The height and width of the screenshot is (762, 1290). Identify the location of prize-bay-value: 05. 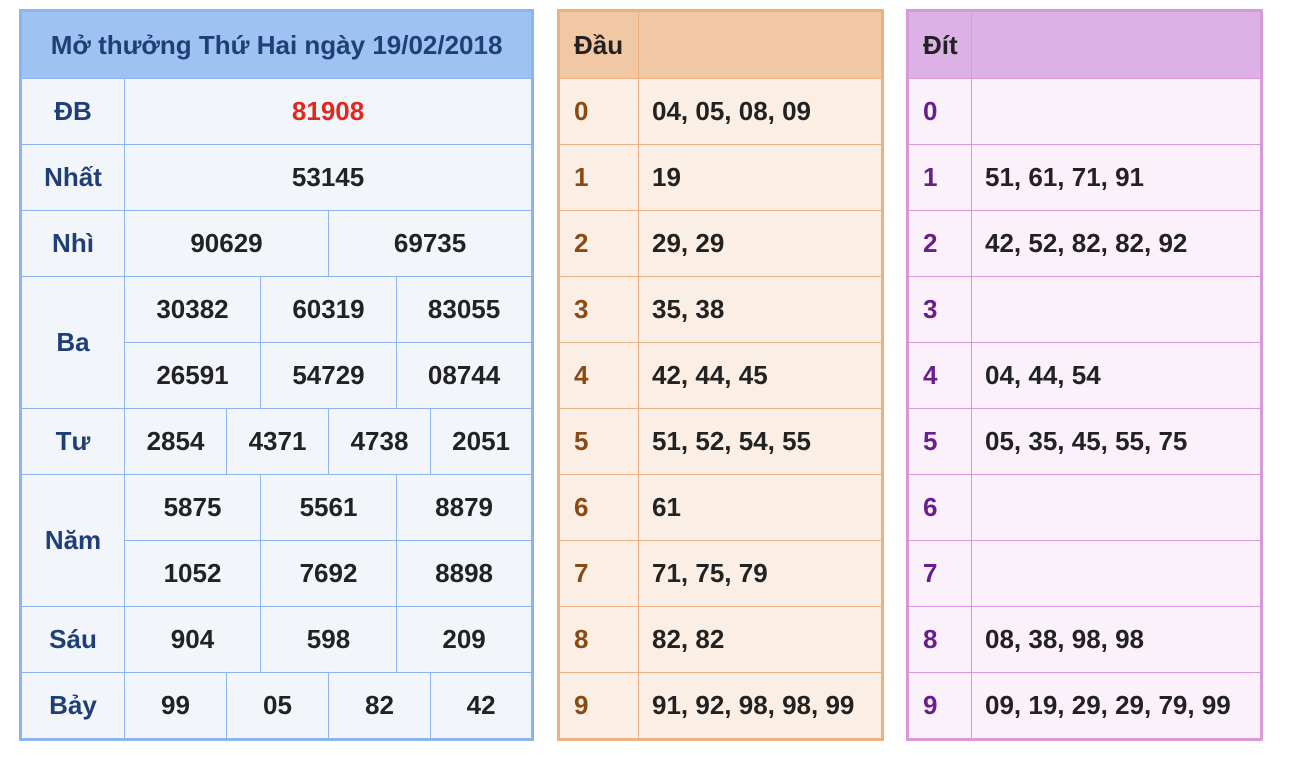
(277, 706).